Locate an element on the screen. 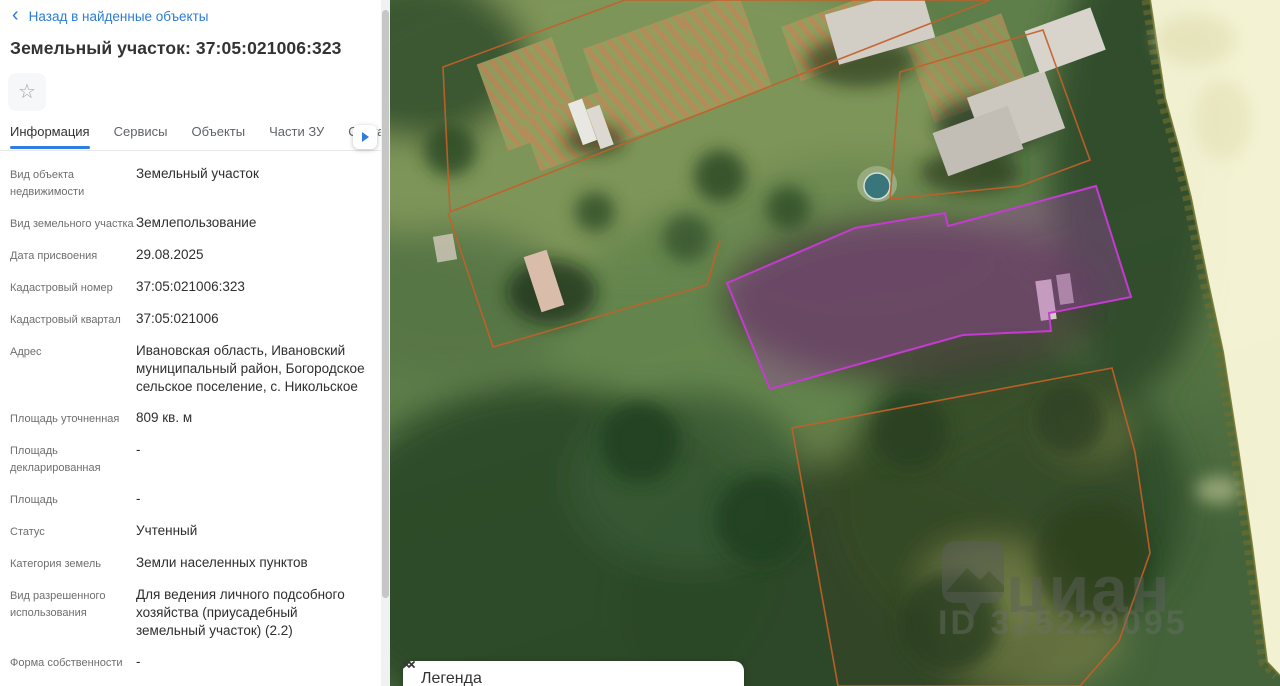 This screenshot has height=686, width=1280. info-row: Дата присвоения 29.08.2025 is located at coordinates (189, 255).